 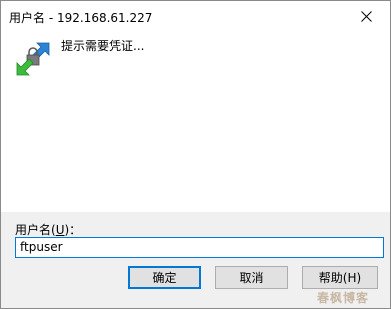 What do you see at coordinates (73, 230) in the screenshot?
I see `username-label-suffix: )：` at bounding box center [73, 230].